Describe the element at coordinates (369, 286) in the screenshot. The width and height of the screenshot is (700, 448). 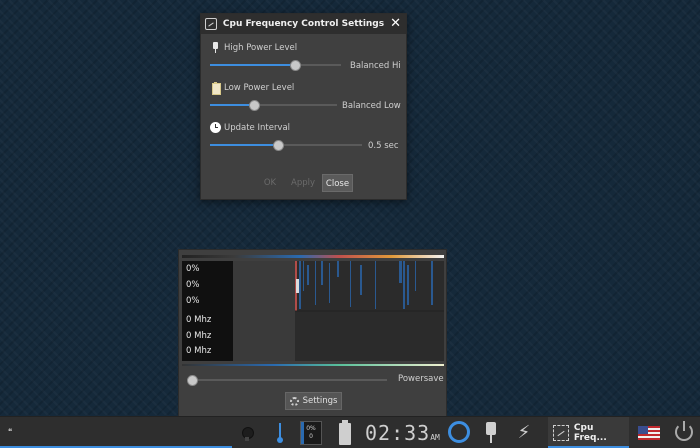
I see `cpu-history-svg` at that location.